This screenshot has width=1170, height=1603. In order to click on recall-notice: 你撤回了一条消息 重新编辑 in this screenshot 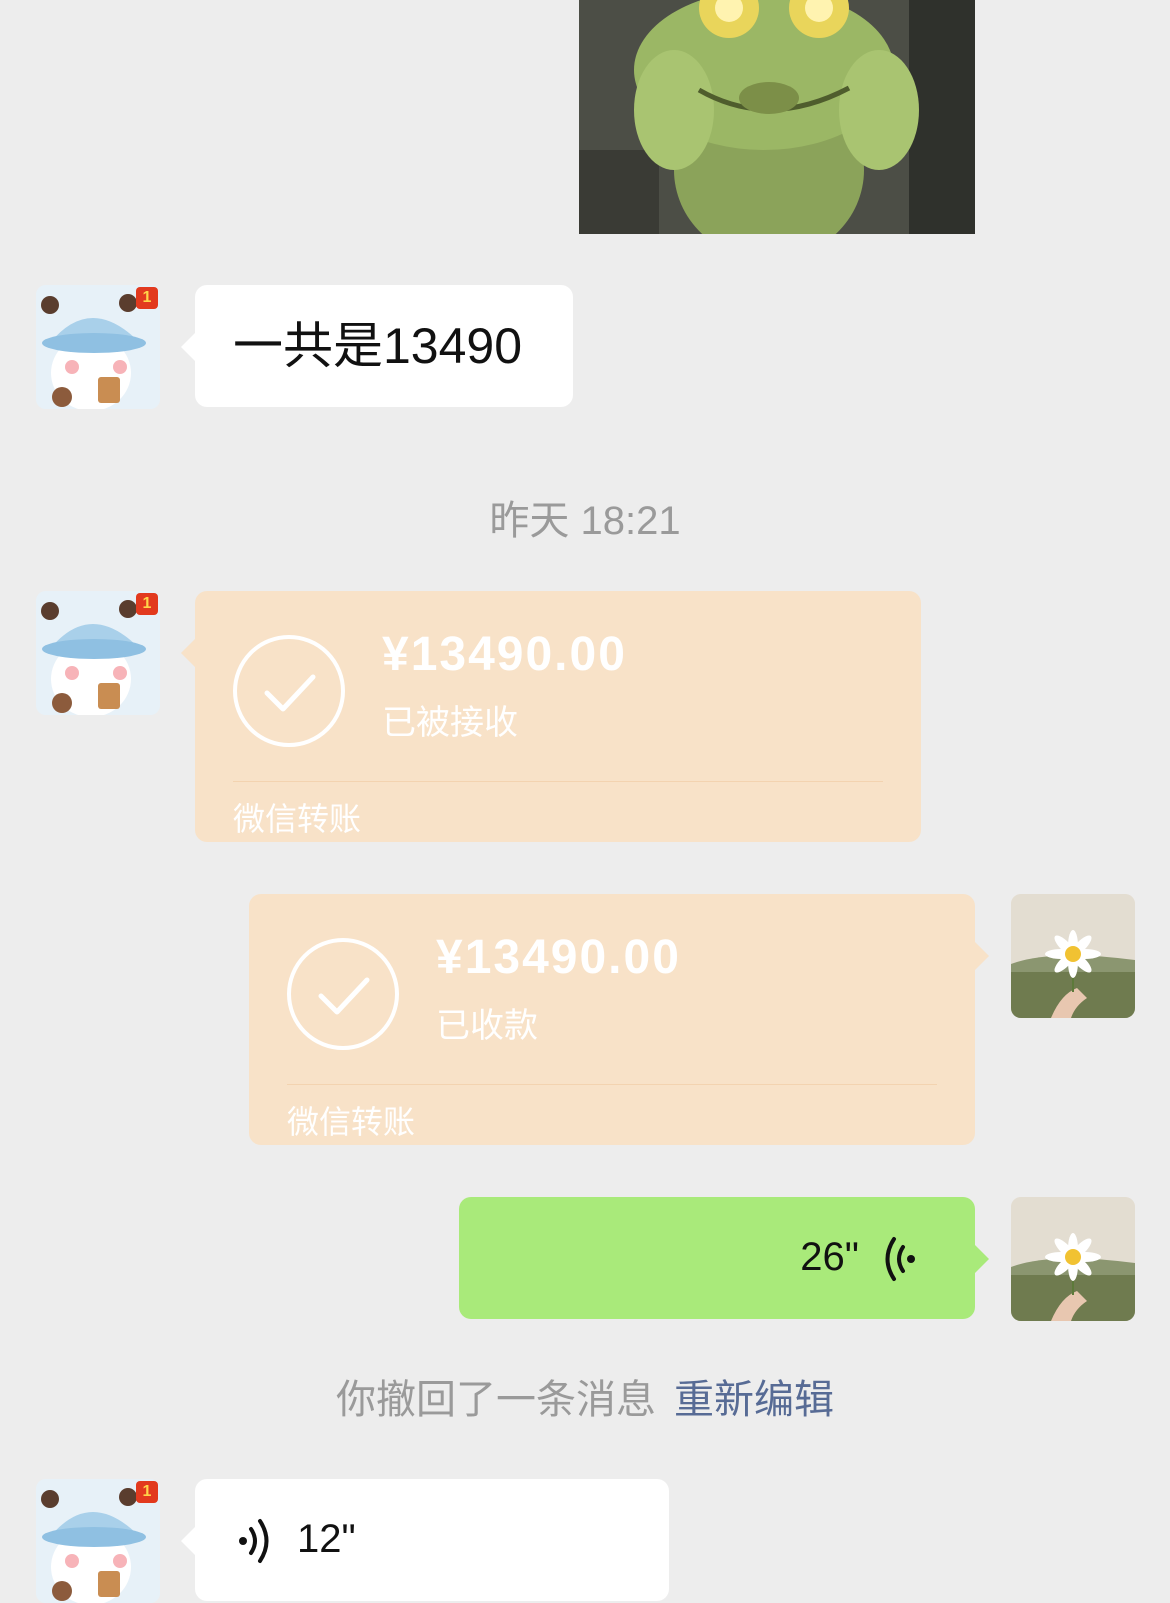, I will do `click(585, 1396)`.